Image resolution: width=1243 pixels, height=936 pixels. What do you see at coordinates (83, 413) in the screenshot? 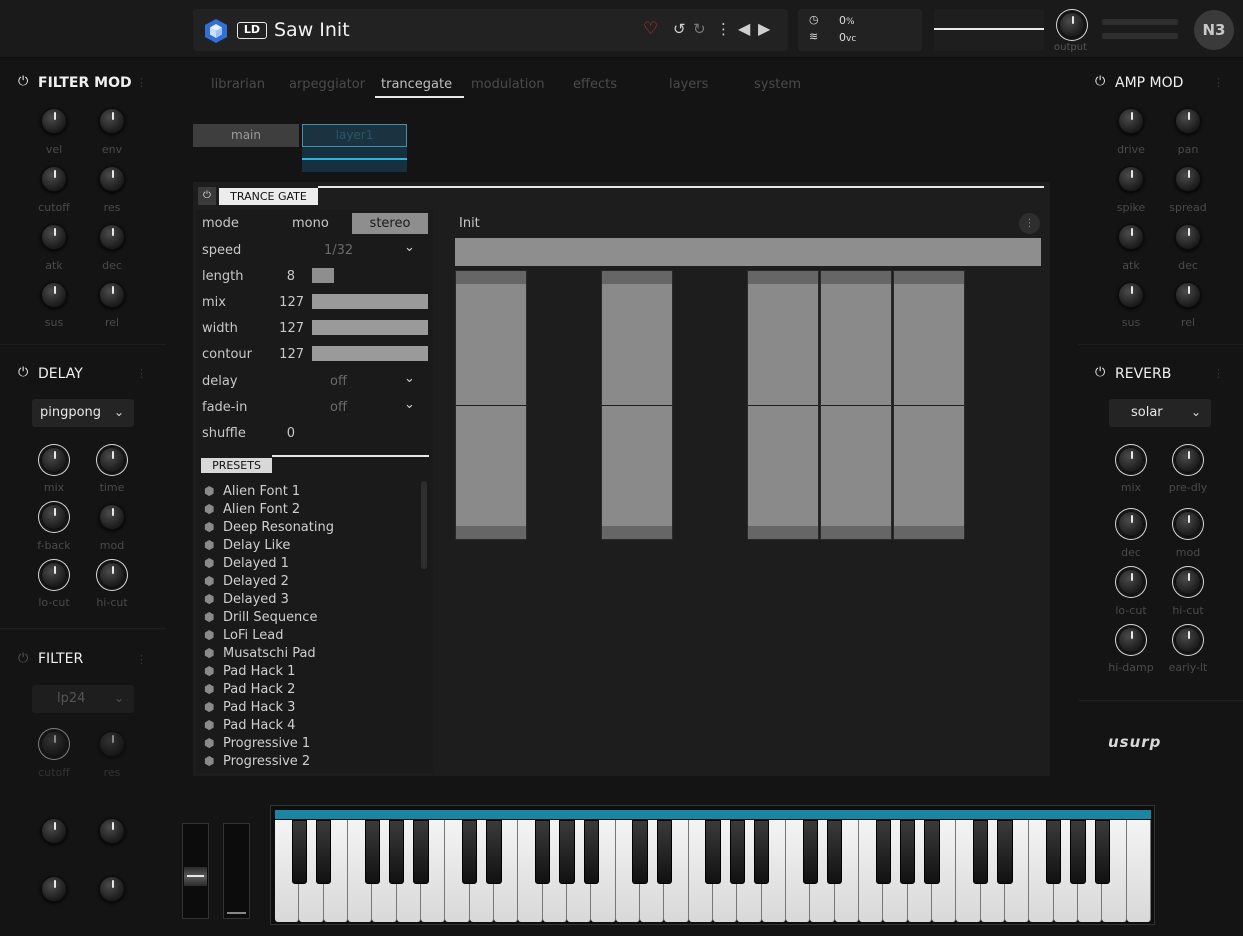
I see `delay-mode-dropdown: pingpong ⌄` at bounding box center [83, 413].